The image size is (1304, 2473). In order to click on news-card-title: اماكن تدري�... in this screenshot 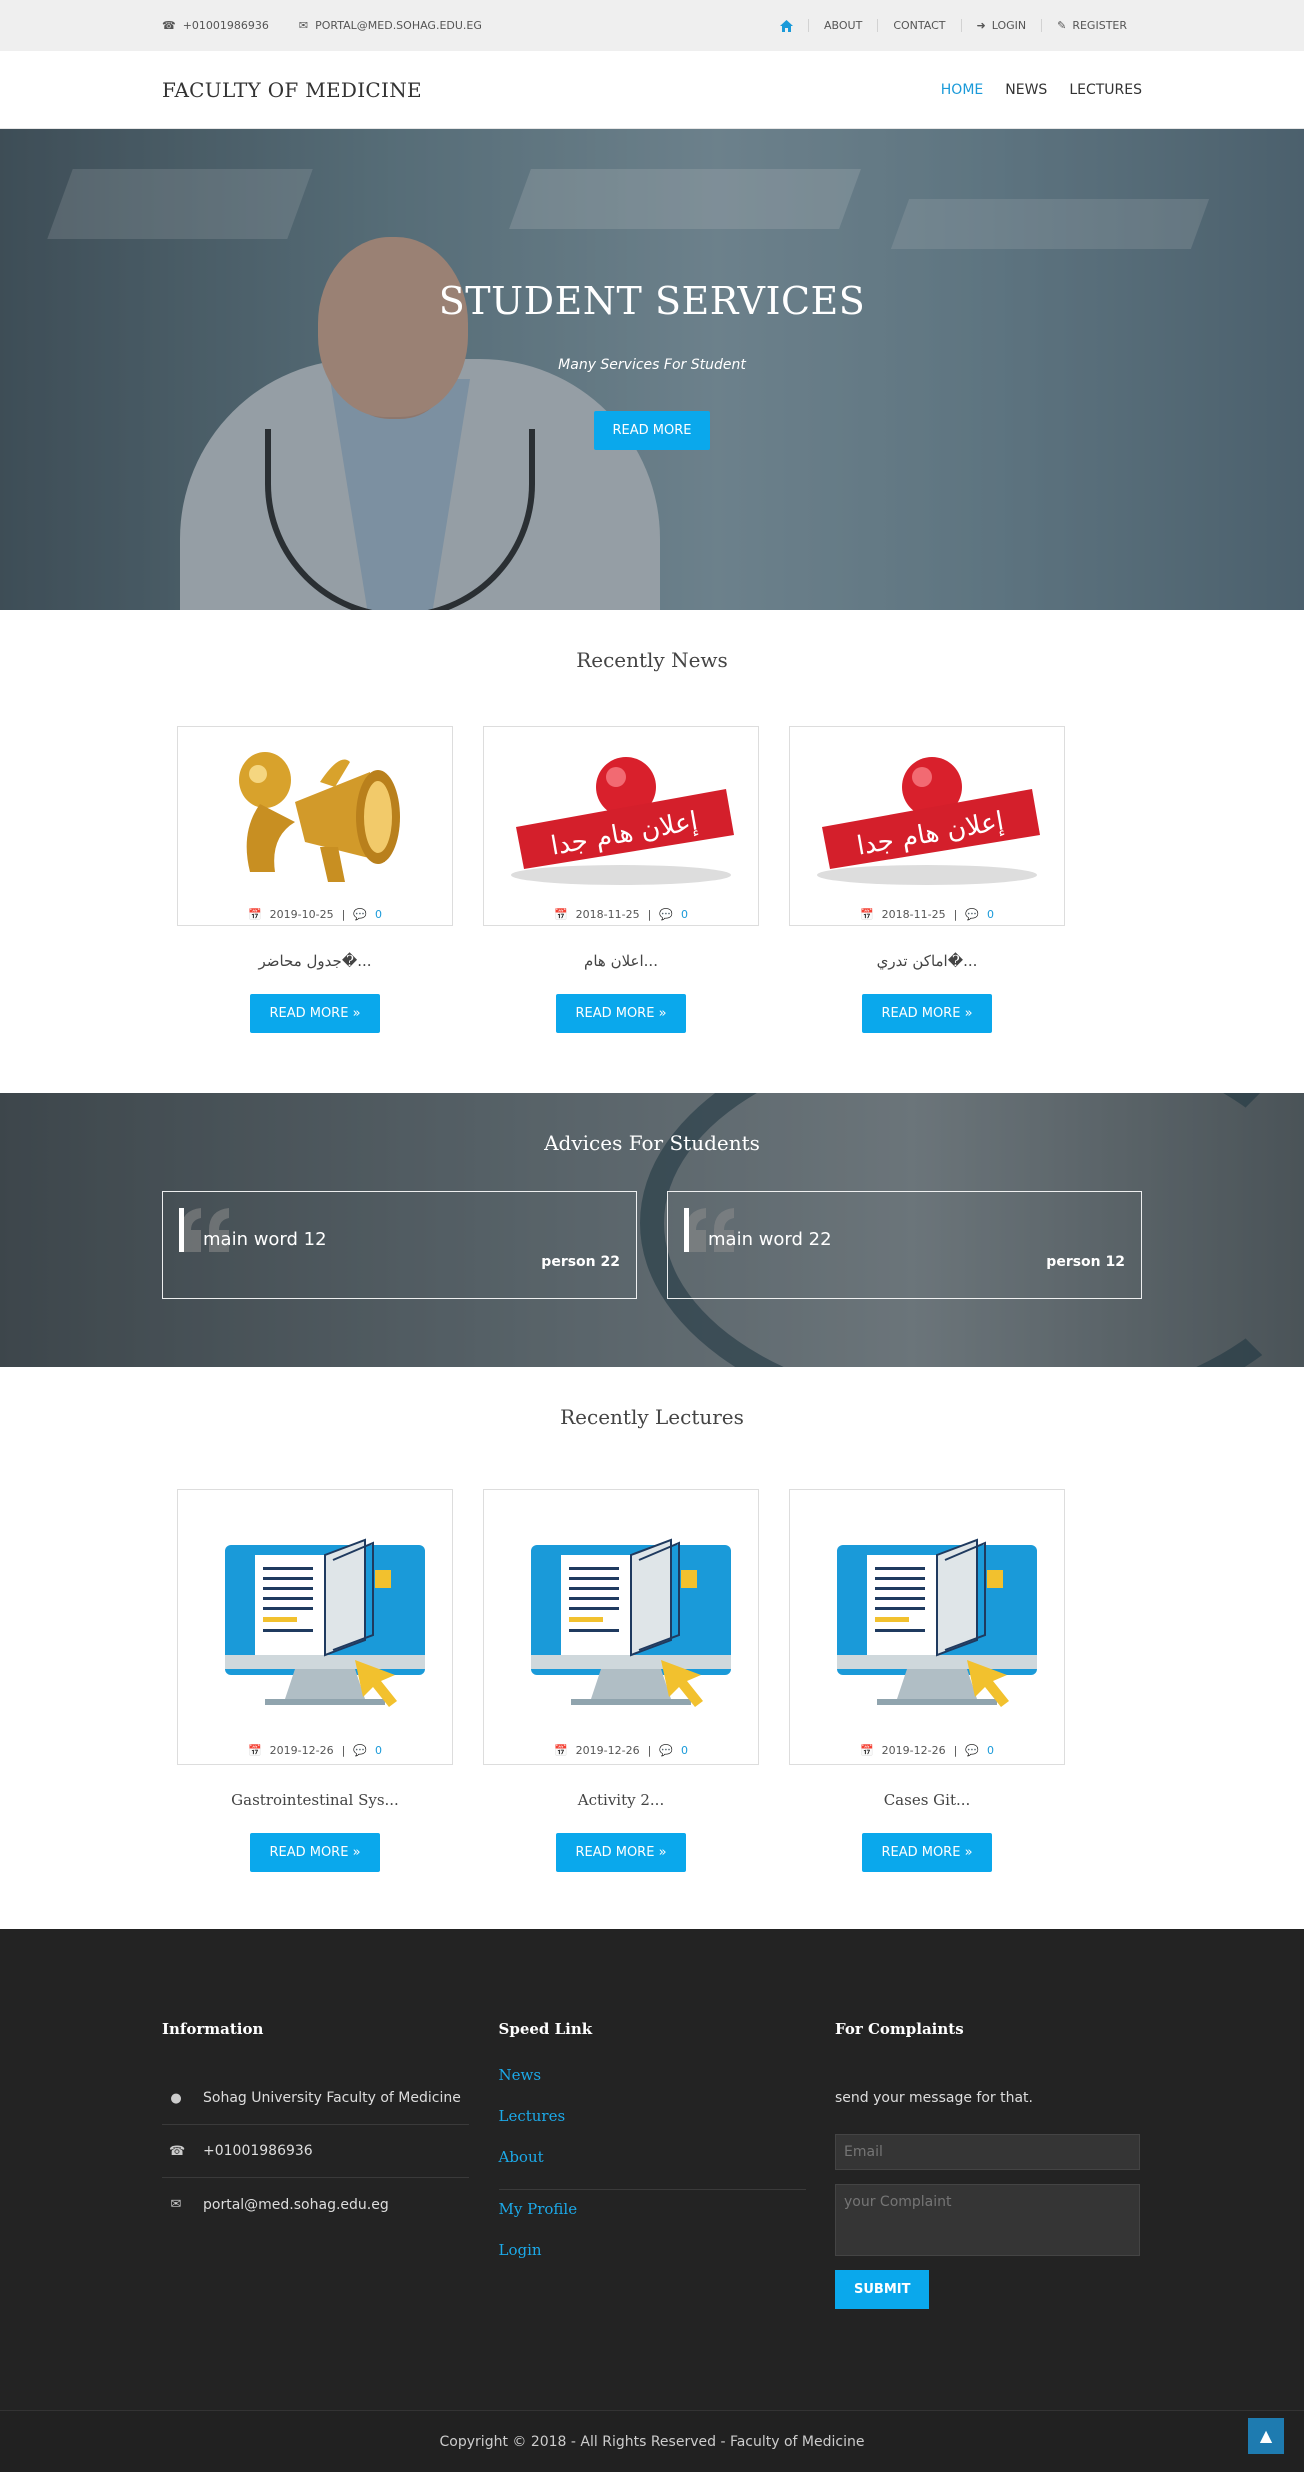, I will do `click(927, 961)`.